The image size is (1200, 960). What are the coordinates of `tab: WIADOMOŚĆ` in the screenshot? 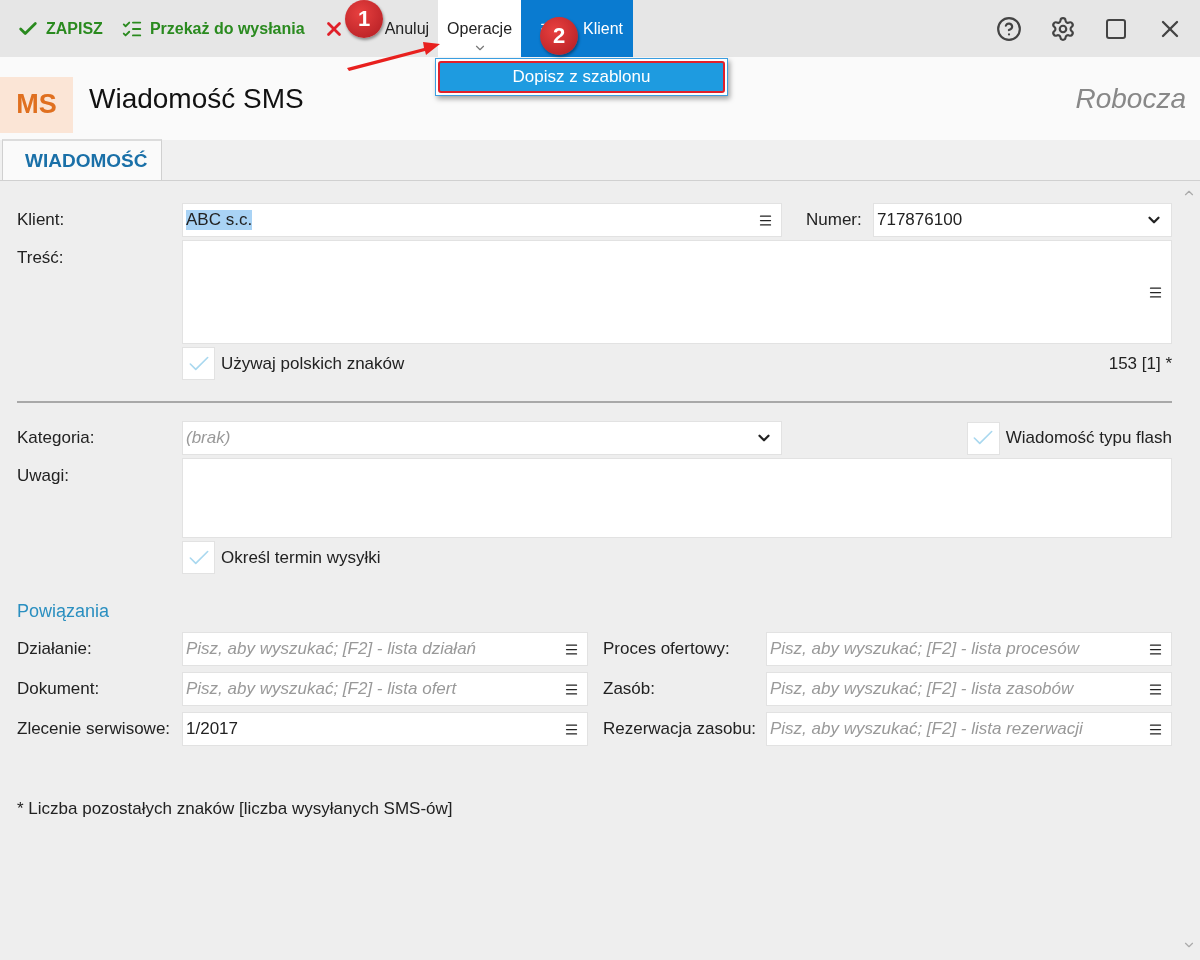 It's located at (82, 159).